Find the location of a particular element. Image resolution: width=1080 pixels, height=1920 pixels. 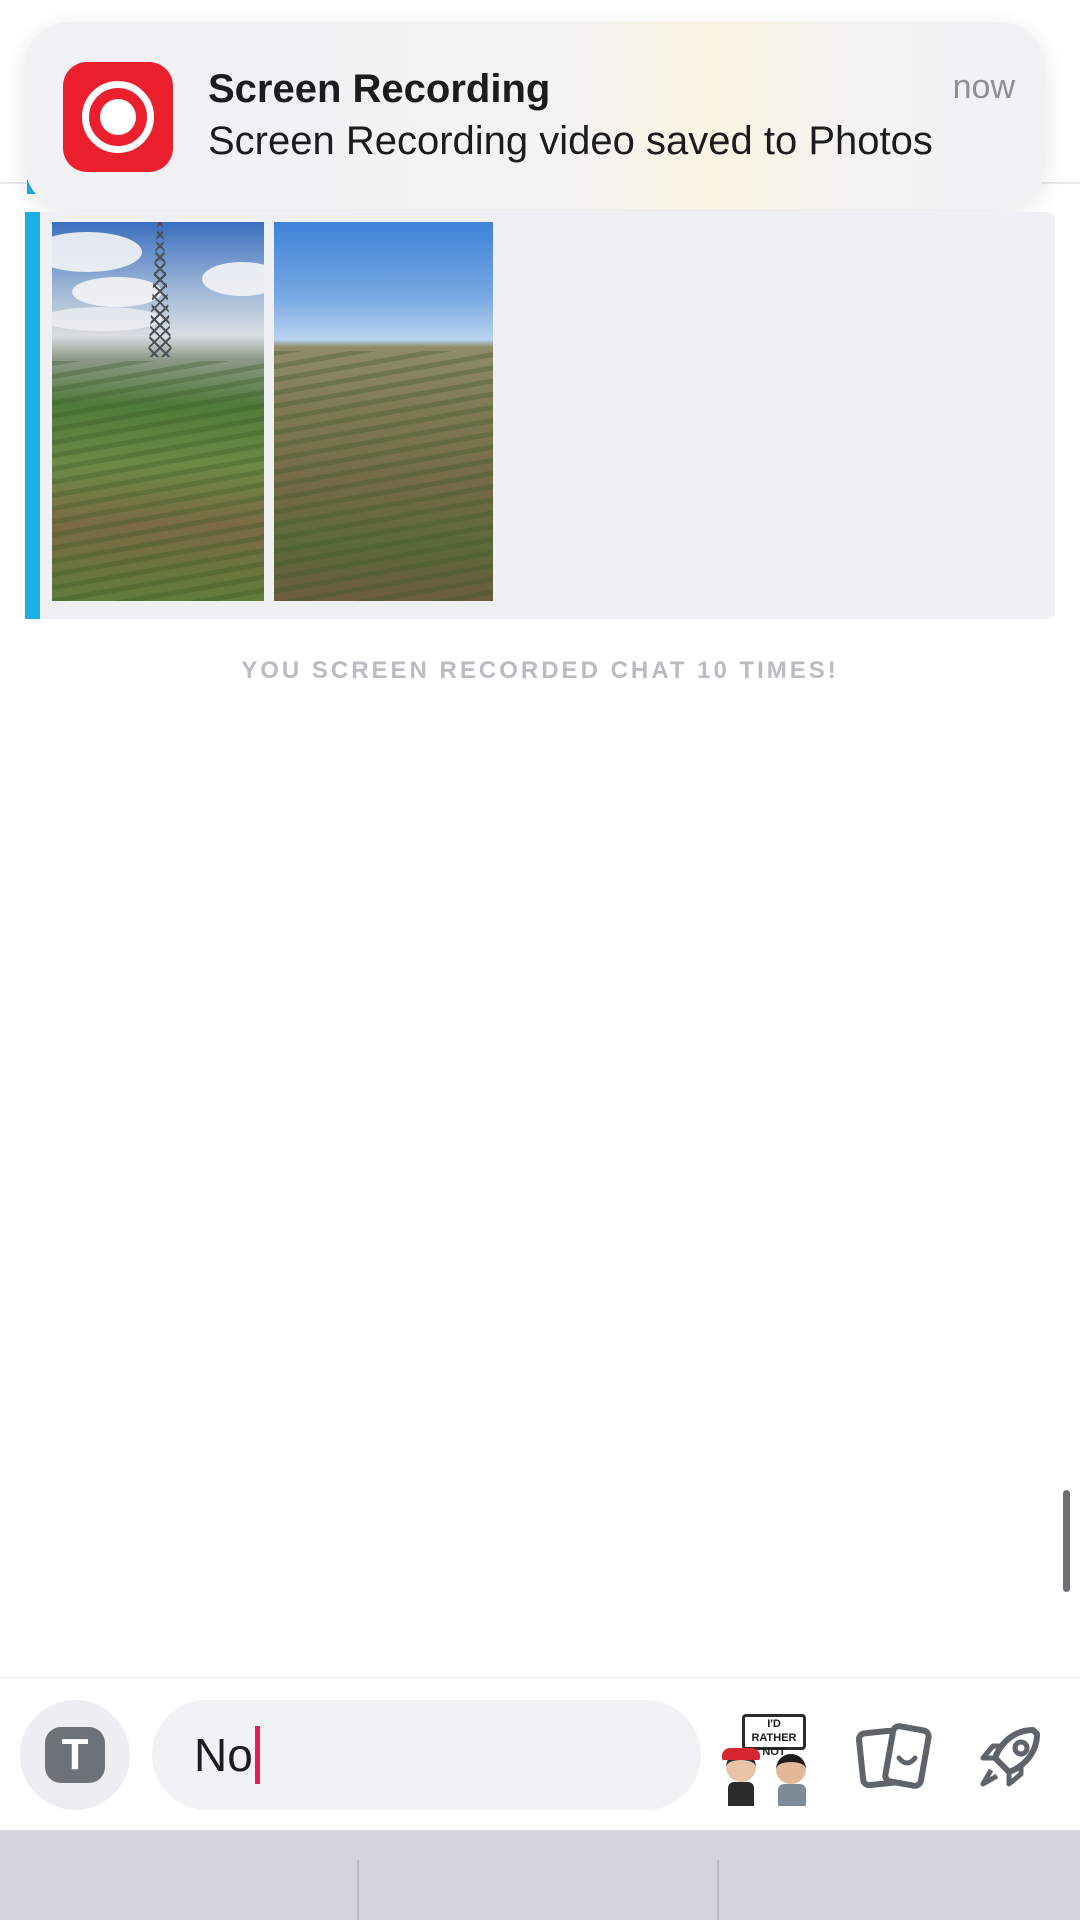

text-caret is located at coordinates (257, 1755).